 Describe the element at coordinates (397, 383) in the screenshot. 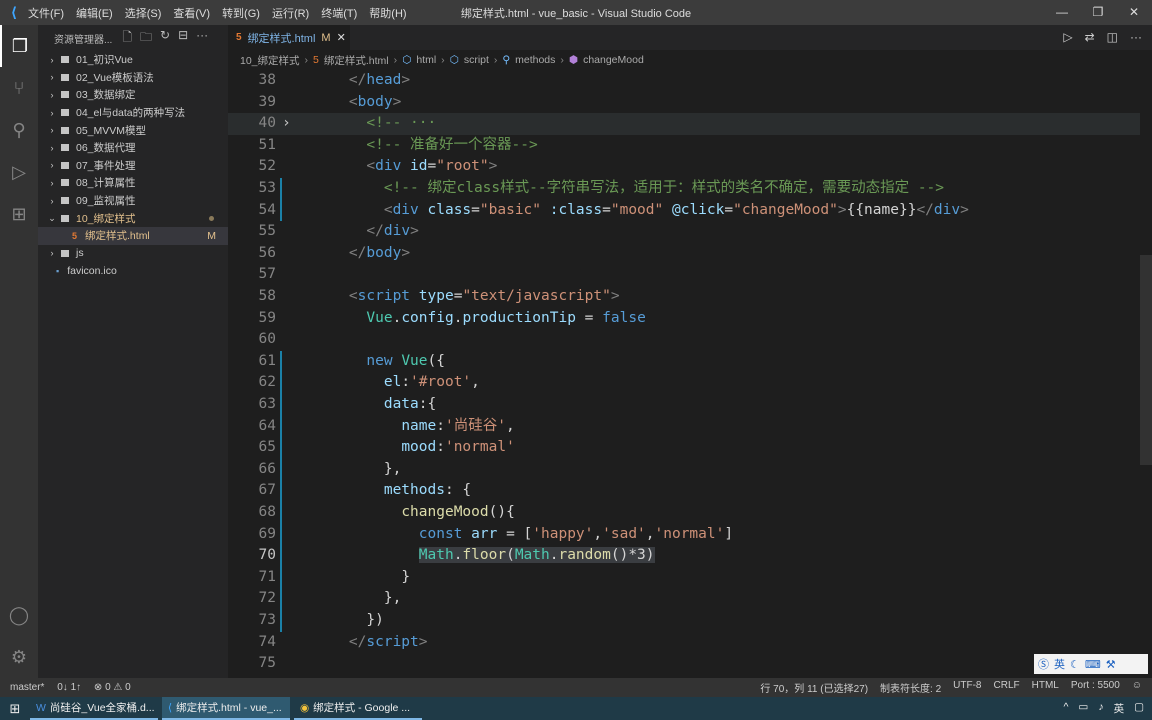

I see `code-text: el:'#root',` at that location.